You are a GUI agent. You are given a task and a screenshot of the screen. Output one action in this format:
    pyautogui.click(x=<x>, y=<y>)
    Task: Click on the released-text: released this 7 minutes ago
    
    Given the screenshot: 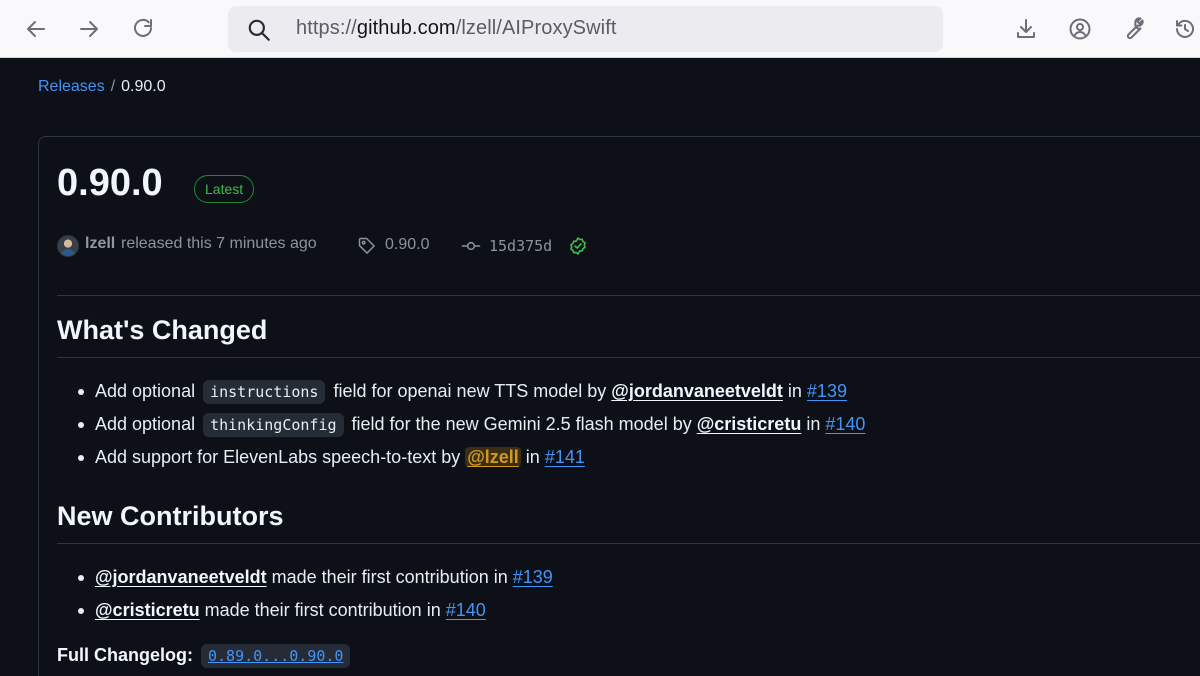 What is the action you would take?
    pyautogui.click(x=219, y=243)
    